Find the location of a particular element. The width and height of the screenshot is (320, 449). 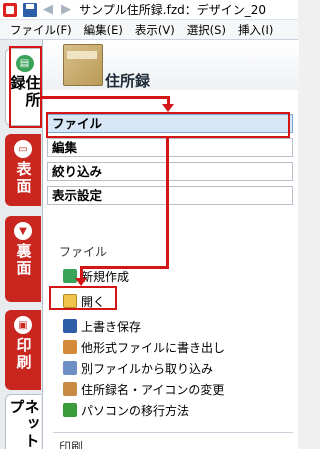

folder-open-icon is located at coordinates (70, 301).